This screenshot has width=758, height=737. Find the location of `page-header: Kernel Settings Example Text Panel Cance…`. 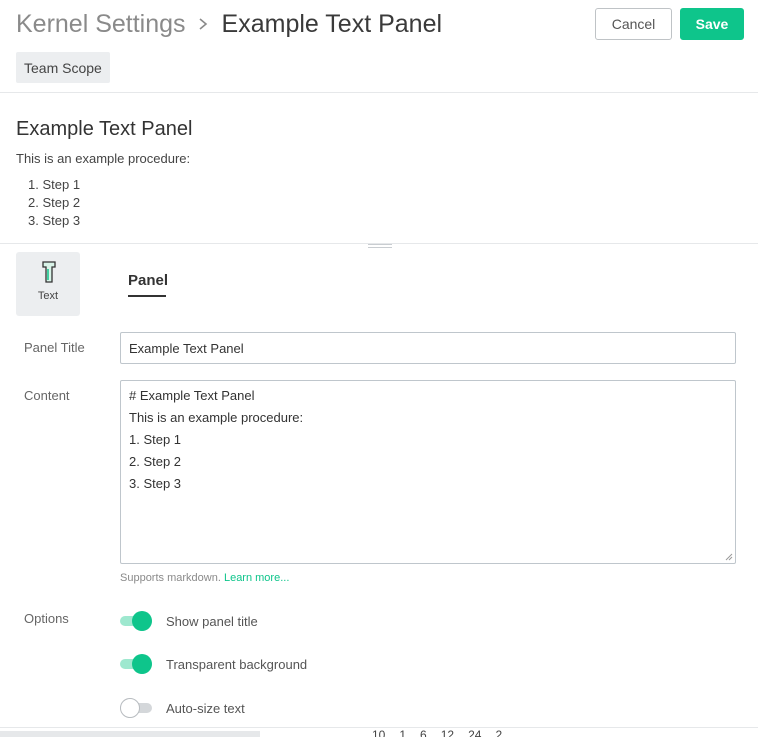

page-header: Kernel Settings Example Text Panel Cance… is located at coordinates (379, 46).